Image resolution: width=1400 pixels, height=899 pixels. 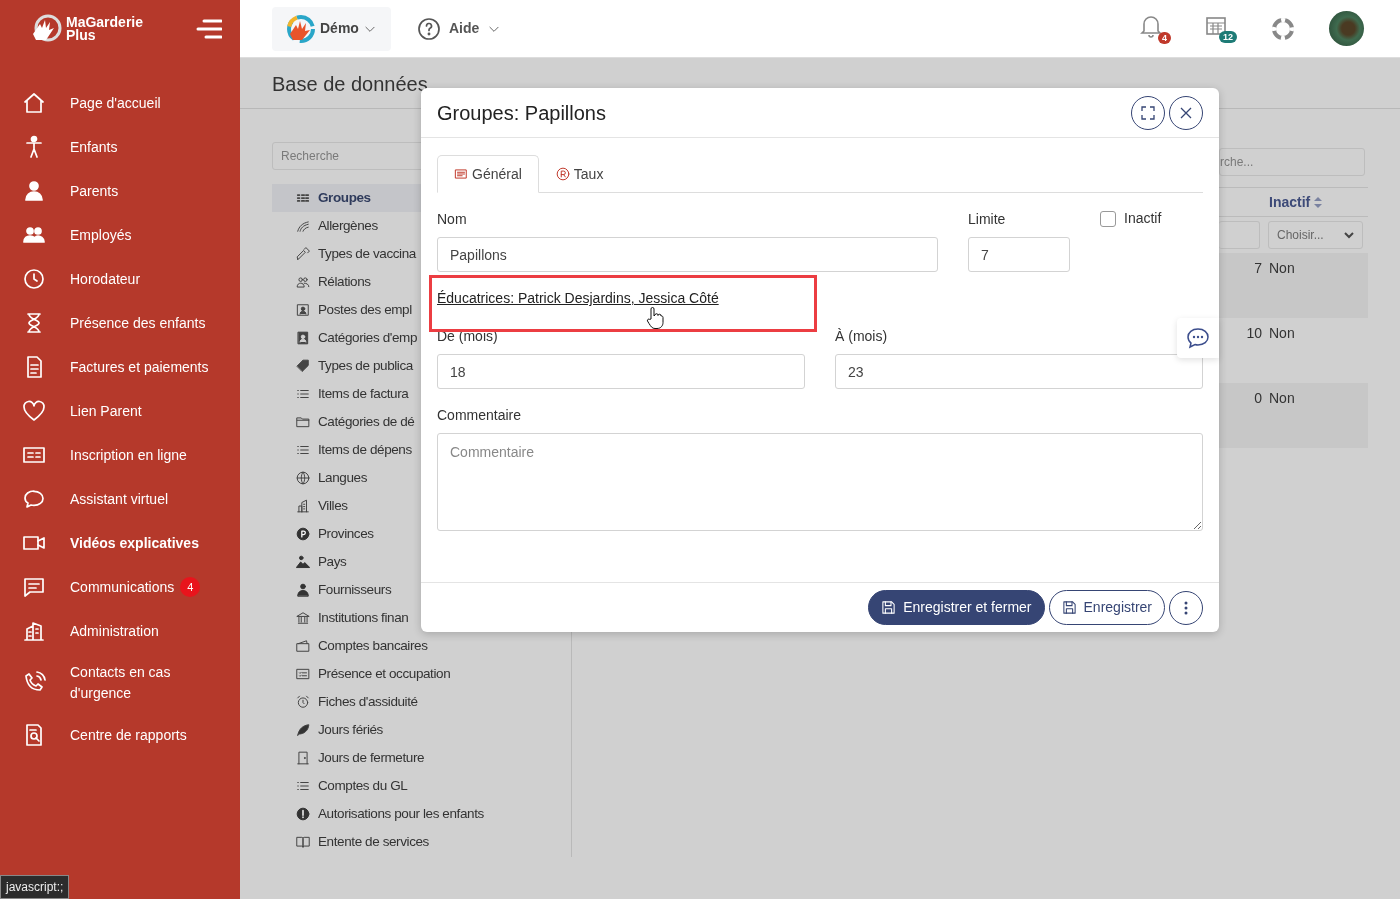 I want to click on table-cell-text: 0, so click(x=1257, y=398).